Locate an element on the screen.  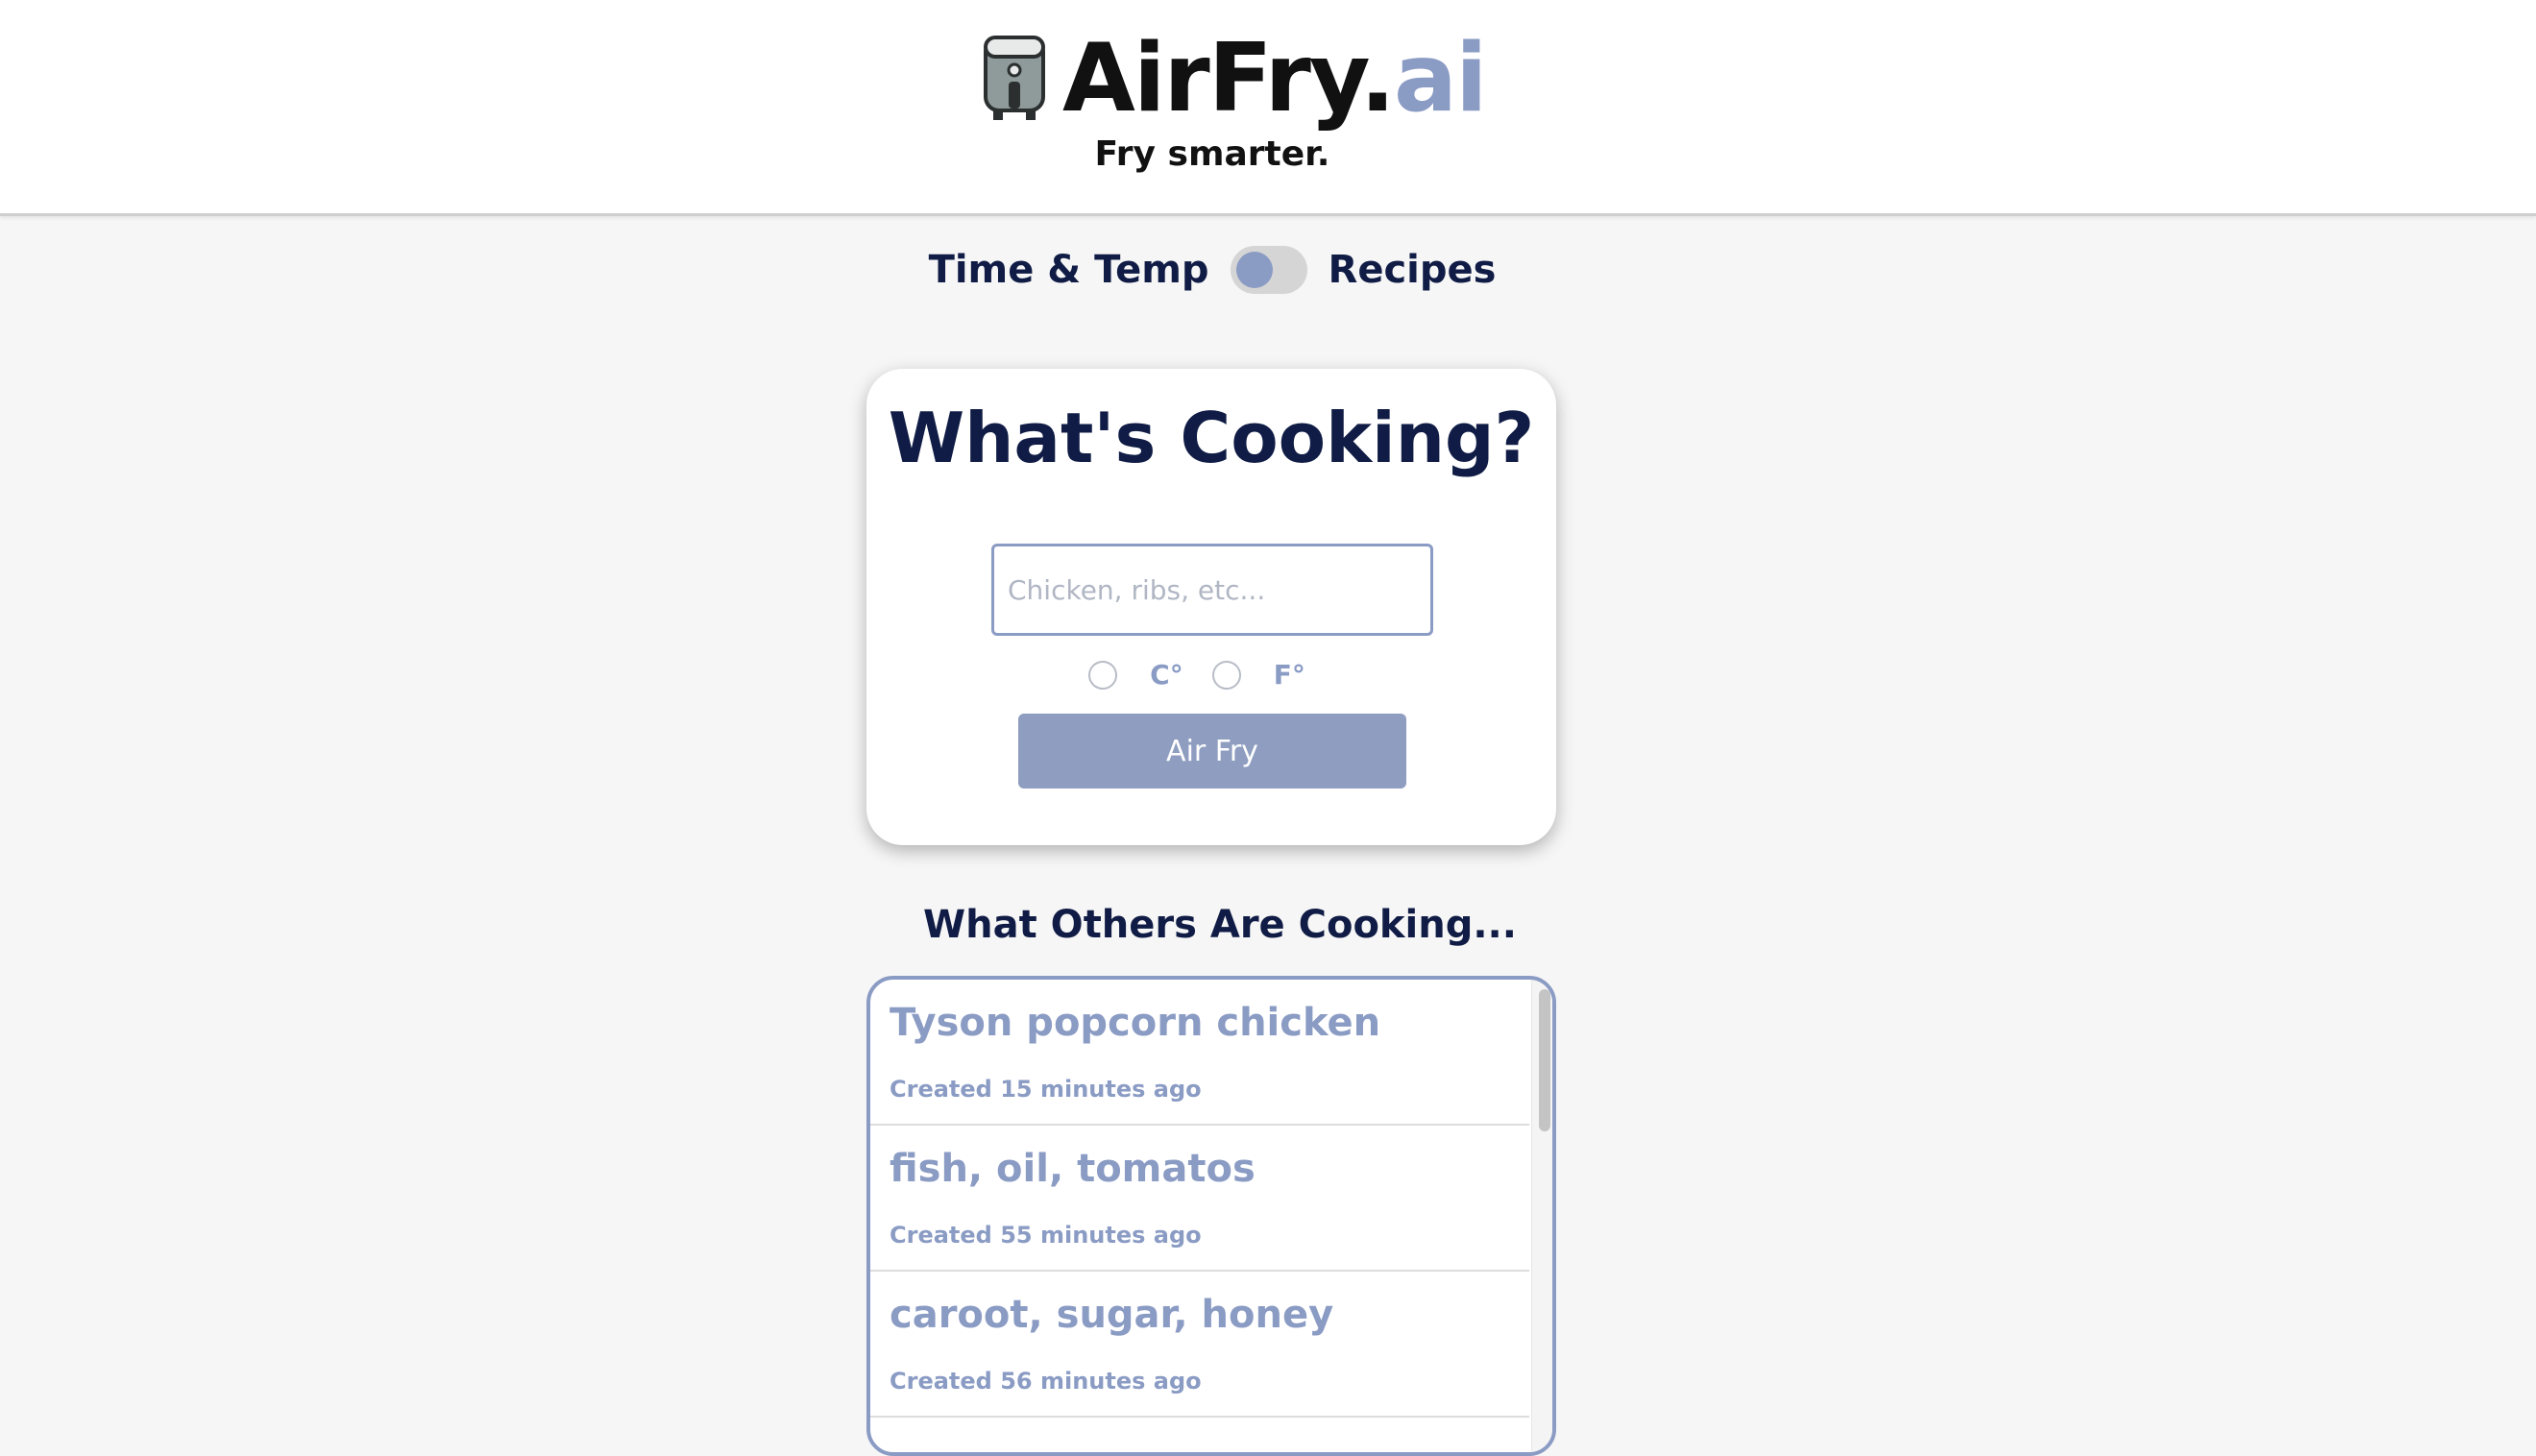
air-fryer-icon is located at coordinates (1014, 78).